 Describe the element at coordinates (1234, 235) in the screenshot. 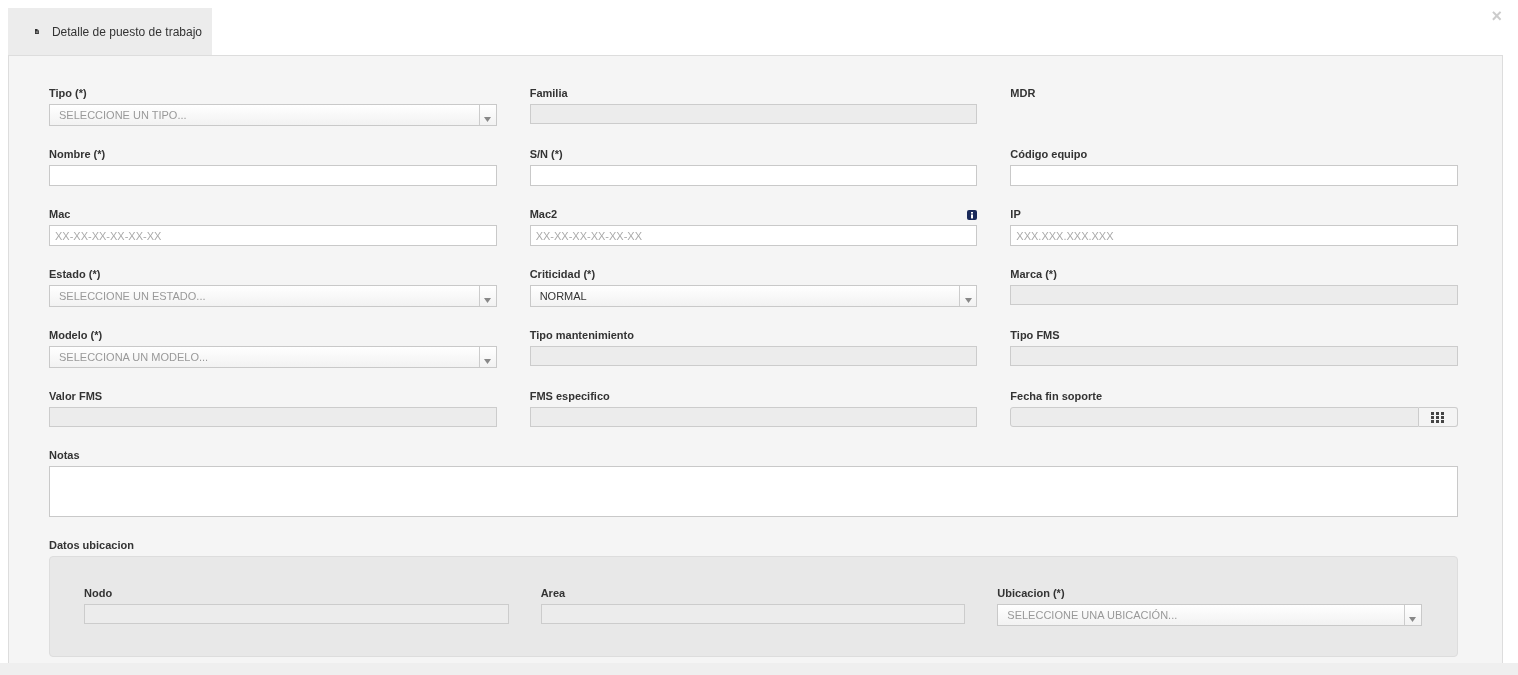

I see `input-field: XXX.XXX.XXX.XXX` at that location.